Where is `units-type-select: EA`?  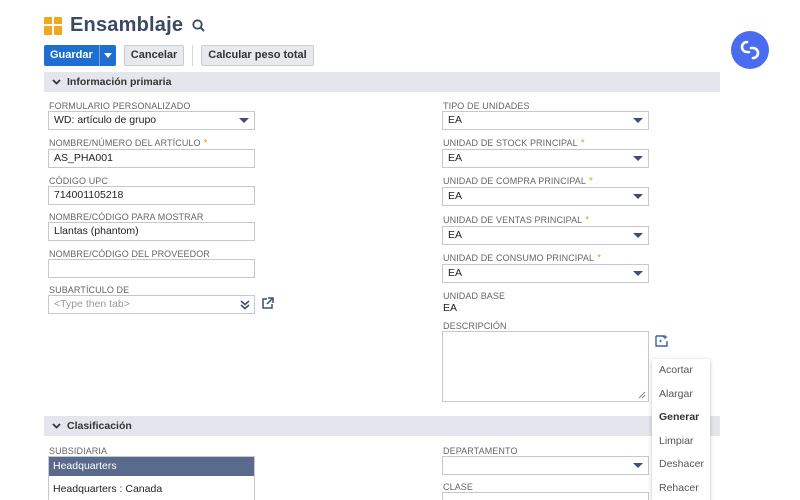
units-type-select: EA is located at coordinates (545, 120).